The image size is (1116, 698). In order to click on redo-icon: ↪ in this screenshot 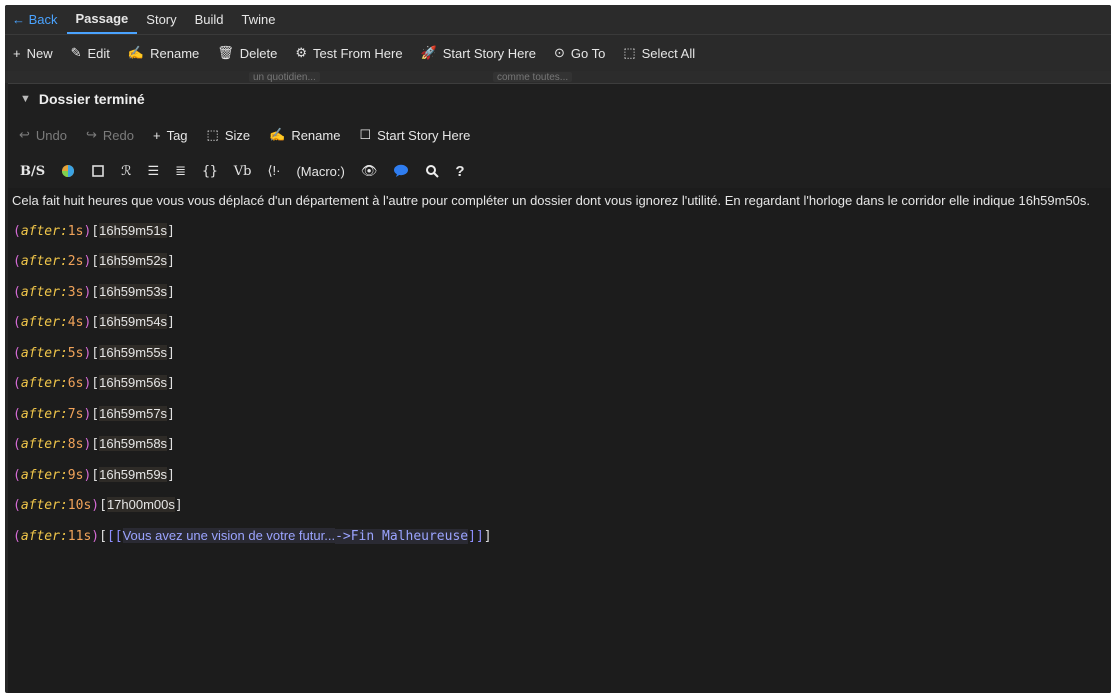, I will do `click(91, 134)`.